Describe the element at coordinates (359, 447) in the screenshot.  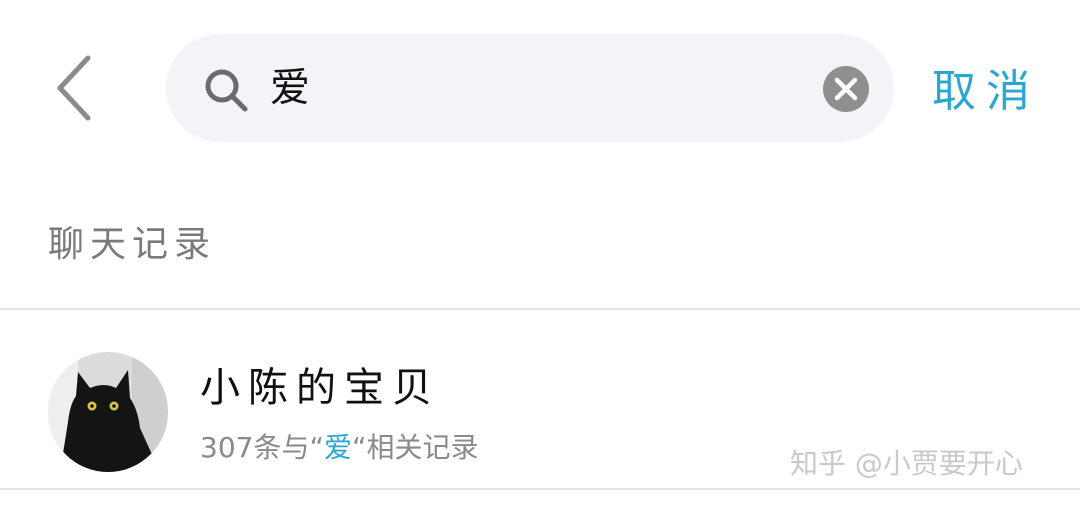
I see `quote-close: “` at that location.